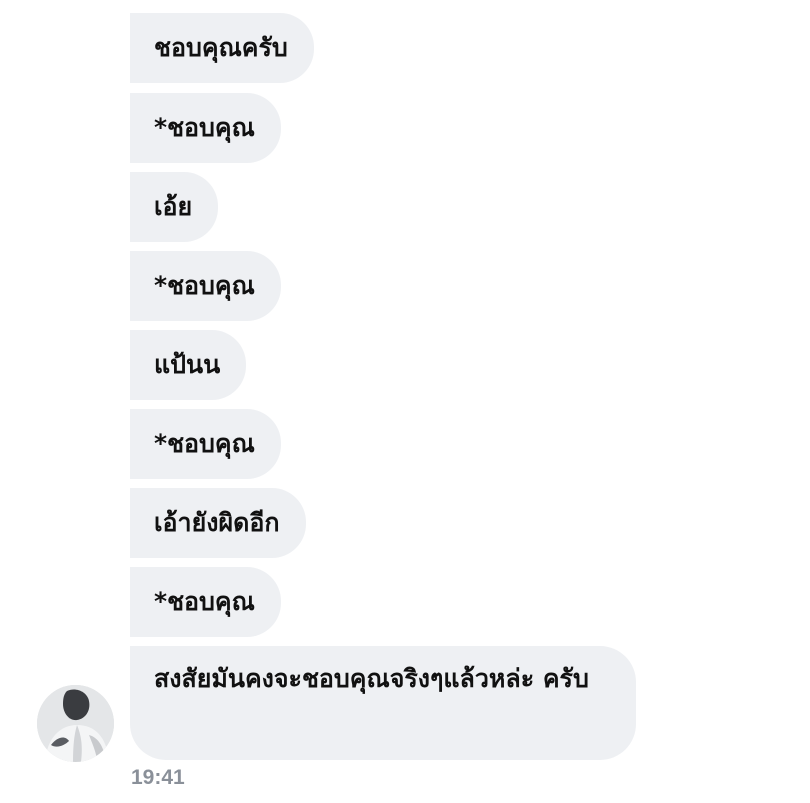 The height and width of the screenshot is (803, 810). What do you see at coordinates (158, 777) in the screenshot?
I see `message-timestamp: 19:41` at bounding box center [158, 777].